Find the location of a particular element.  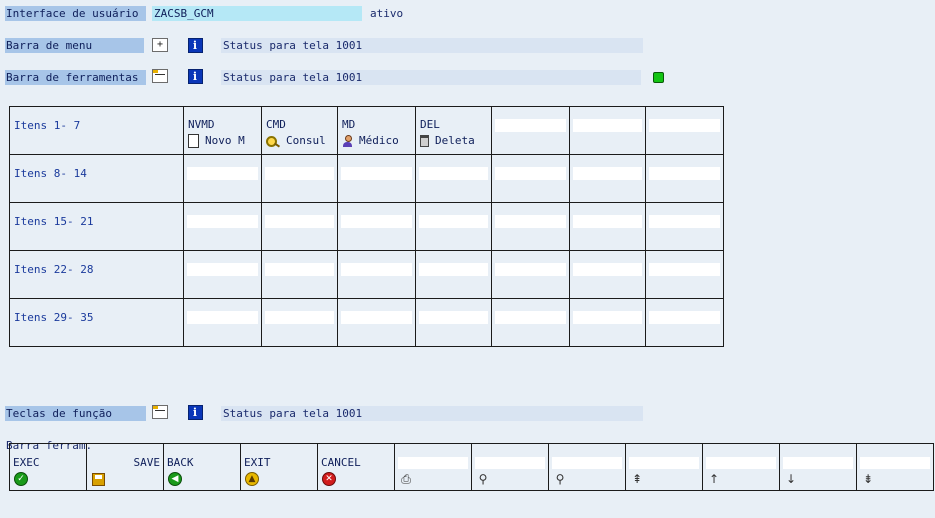

interface-value-field: ZACSB_GCM is located at coordinates (257, 13).